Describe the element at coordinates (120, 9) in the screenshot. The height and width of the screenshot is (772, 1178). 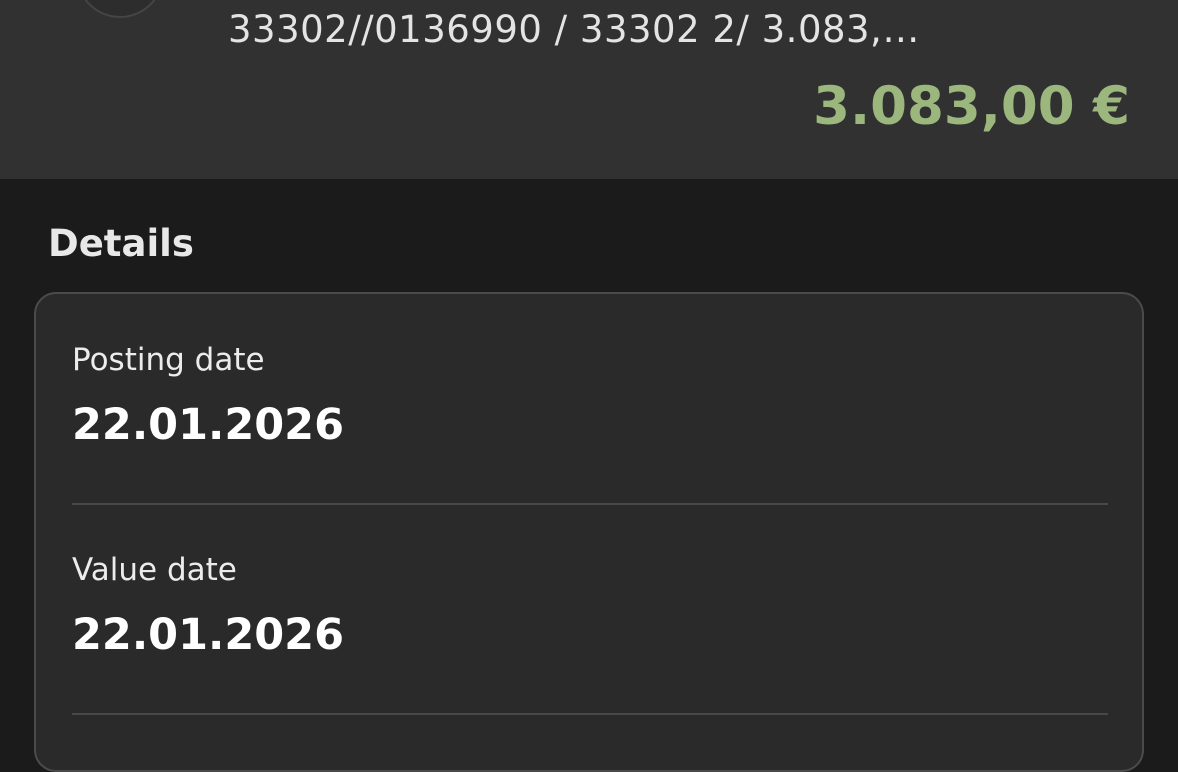
I see `counterparty-avatar` at that location.